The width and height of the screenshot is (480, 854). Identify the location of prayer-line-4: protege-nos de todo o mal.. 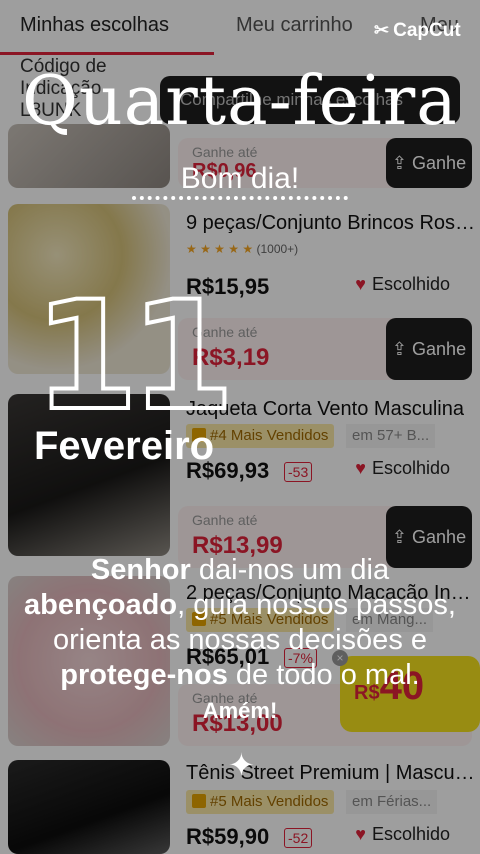
(240, 675).